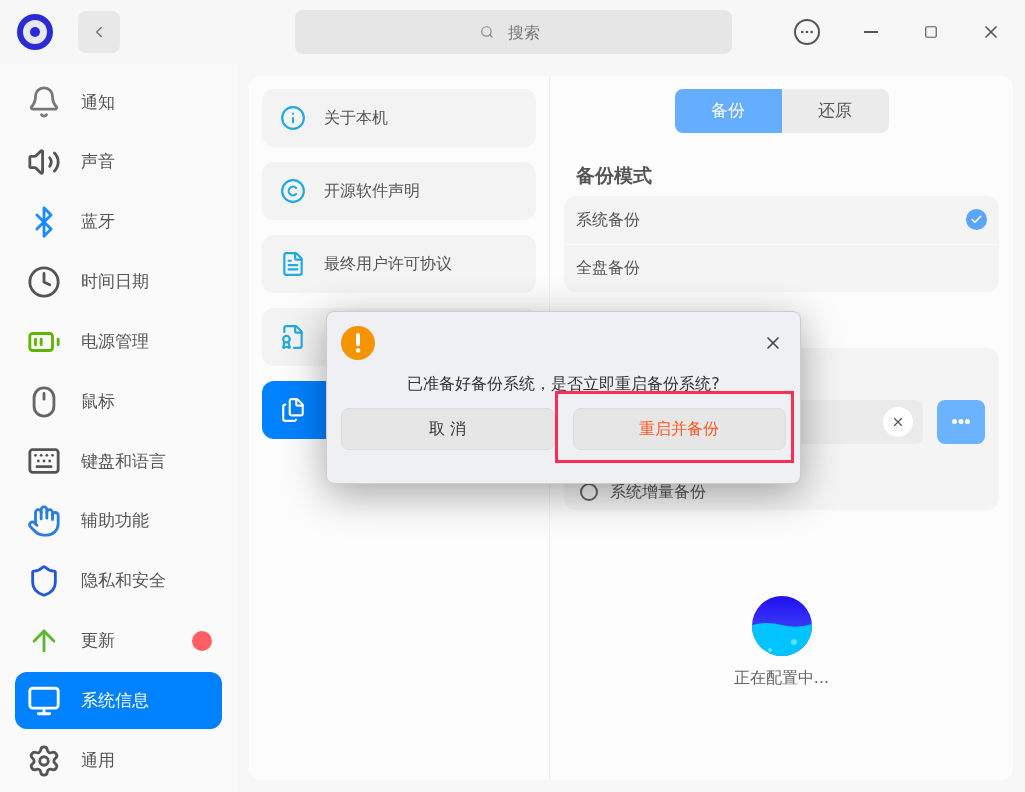 Image resolution: width=1025 pixels, height=792 pixels. I want to click on warning-icon, so click(358, 343).